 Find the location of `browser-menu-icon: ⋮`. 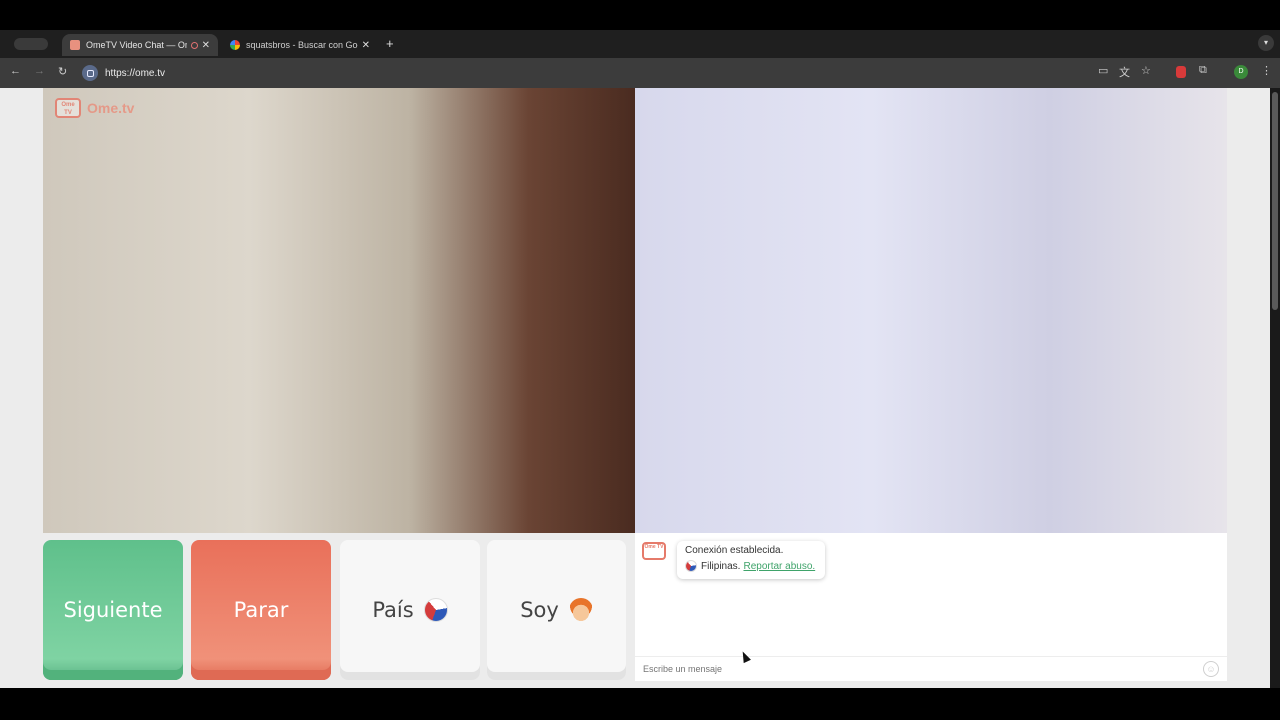

browser-menu-icon: ⋮ is located at coordinates (1266, 70).